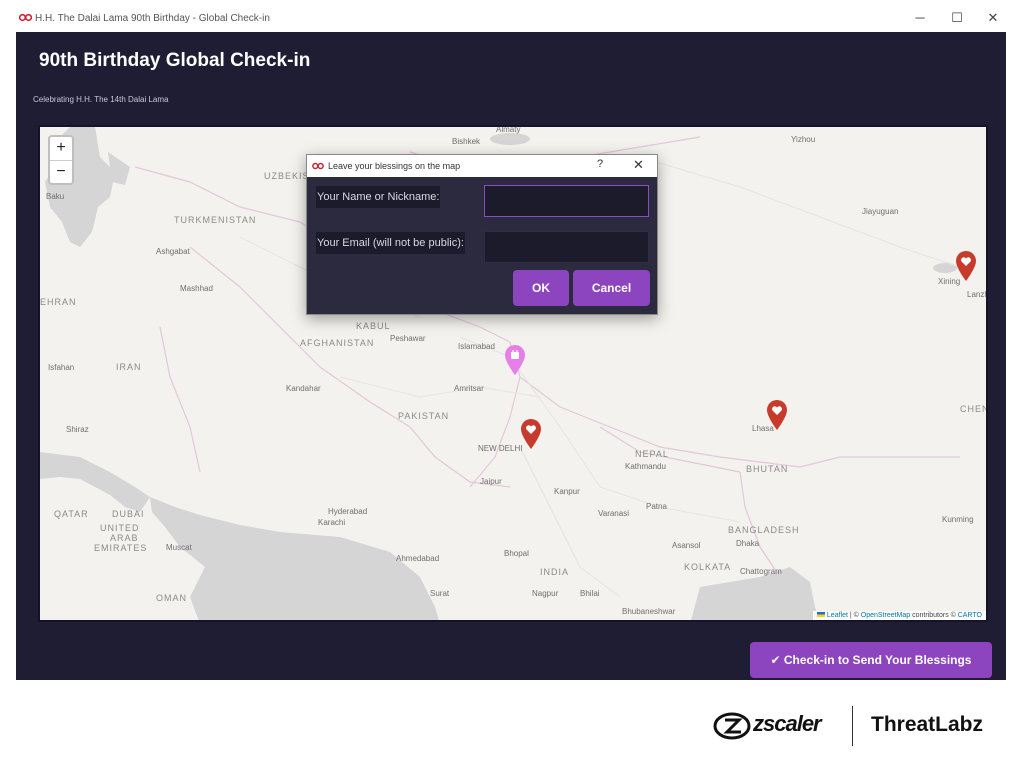 The width and height of the screenshot is (1024, 766). I want to click on map-label: Surat, so click(440, 593).